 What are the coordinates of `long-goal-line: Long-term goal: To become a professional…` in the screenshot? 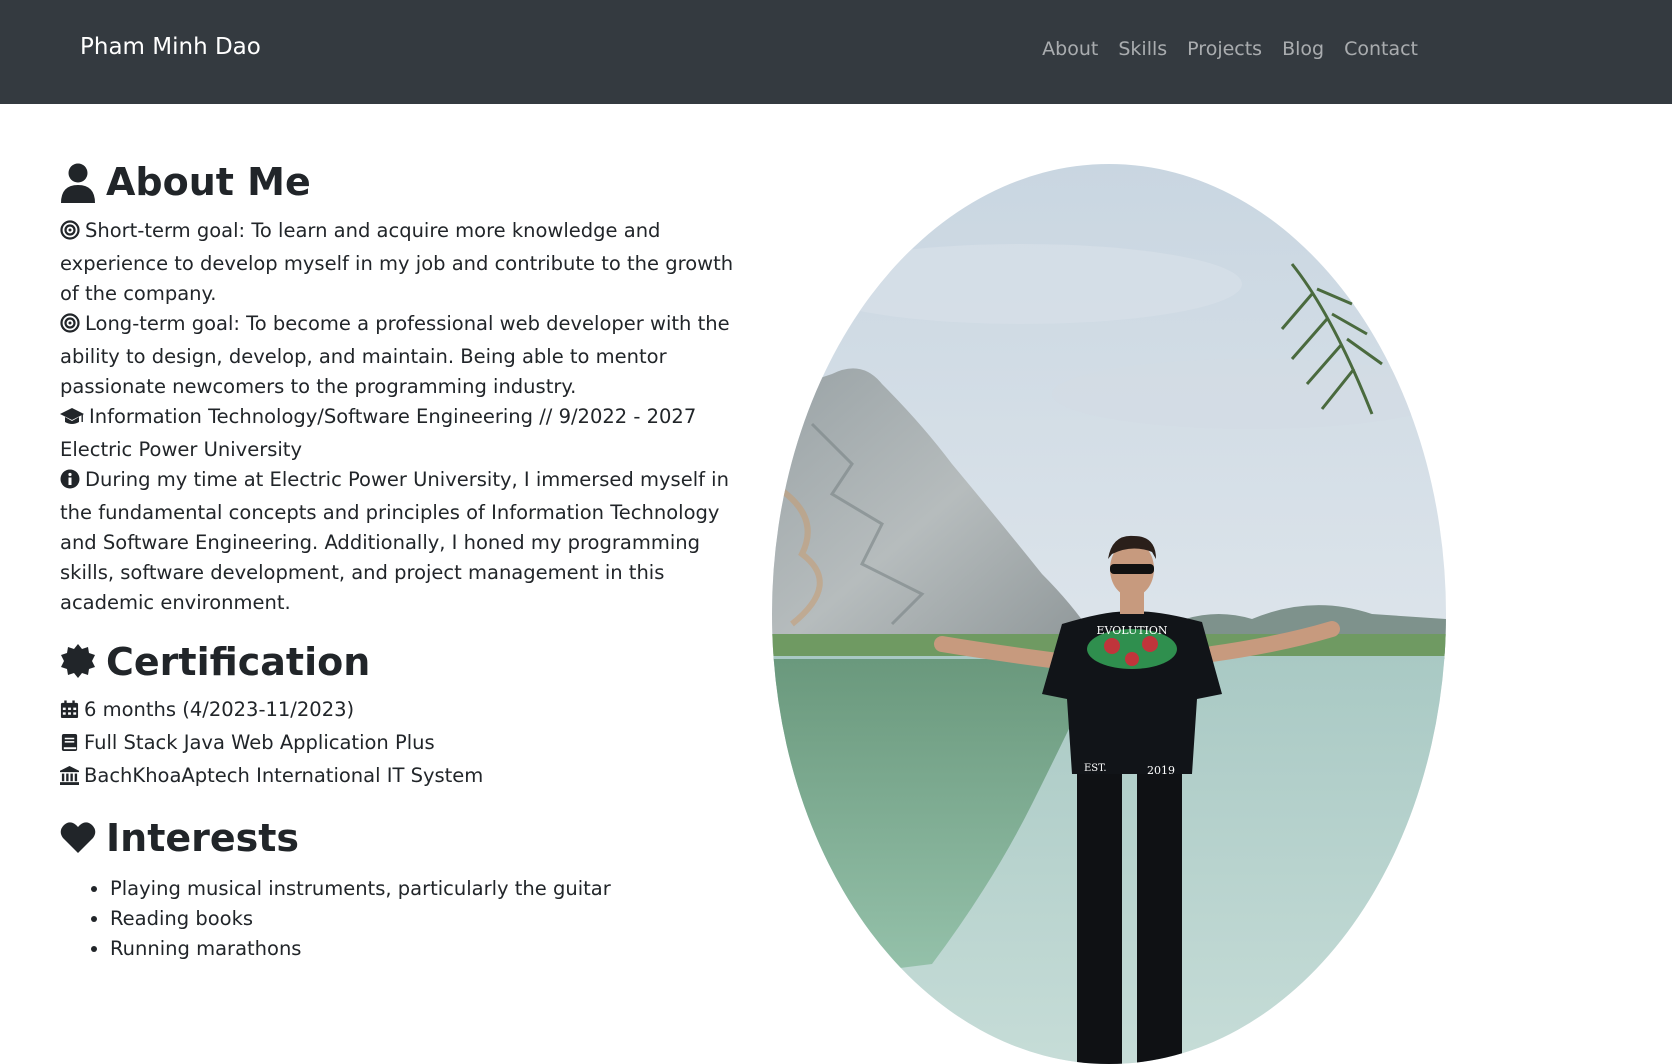 It's located at (405, 355).